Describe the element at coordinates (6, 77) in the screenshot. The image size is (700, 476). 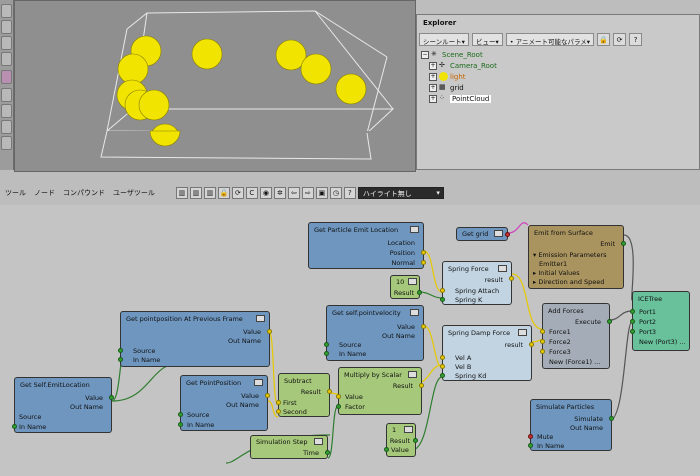
I see `tool-button-active` at that location.